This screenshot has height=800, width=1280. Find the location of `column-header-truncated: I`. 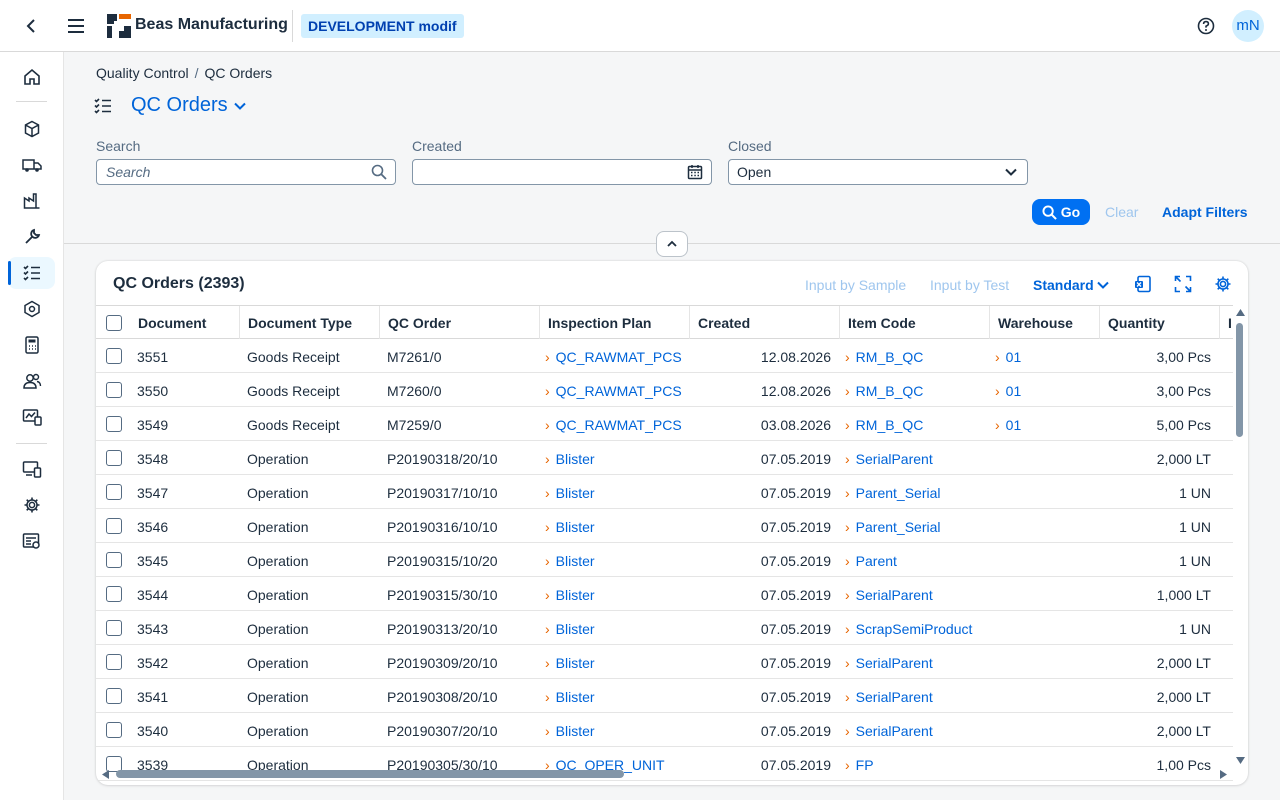

column-header-truncated: I is located at coordinates (1230, 323).